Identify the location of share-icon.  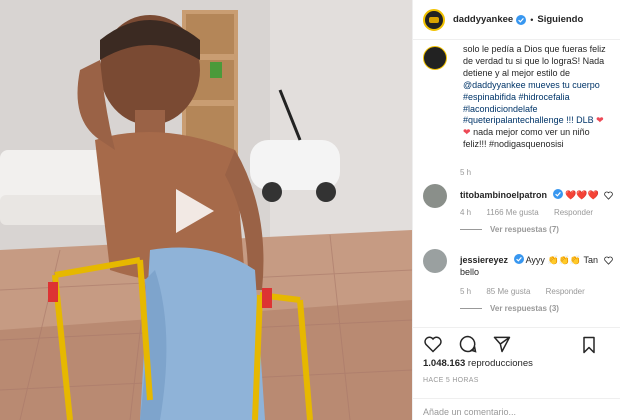
(502, 344).